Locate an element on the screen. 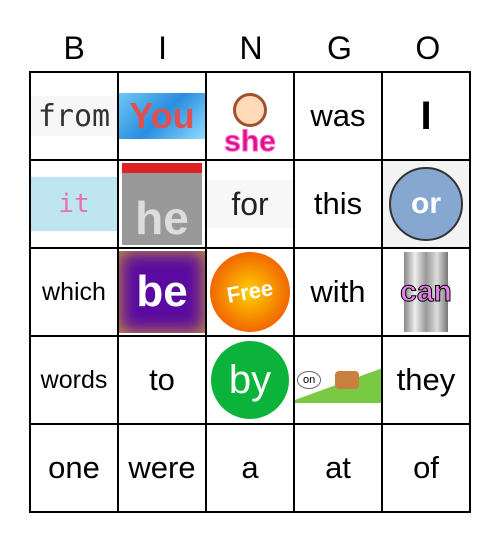 The width and height of the screenshot is (501, 544). cell-word: was is located at coordinates (338, 115).